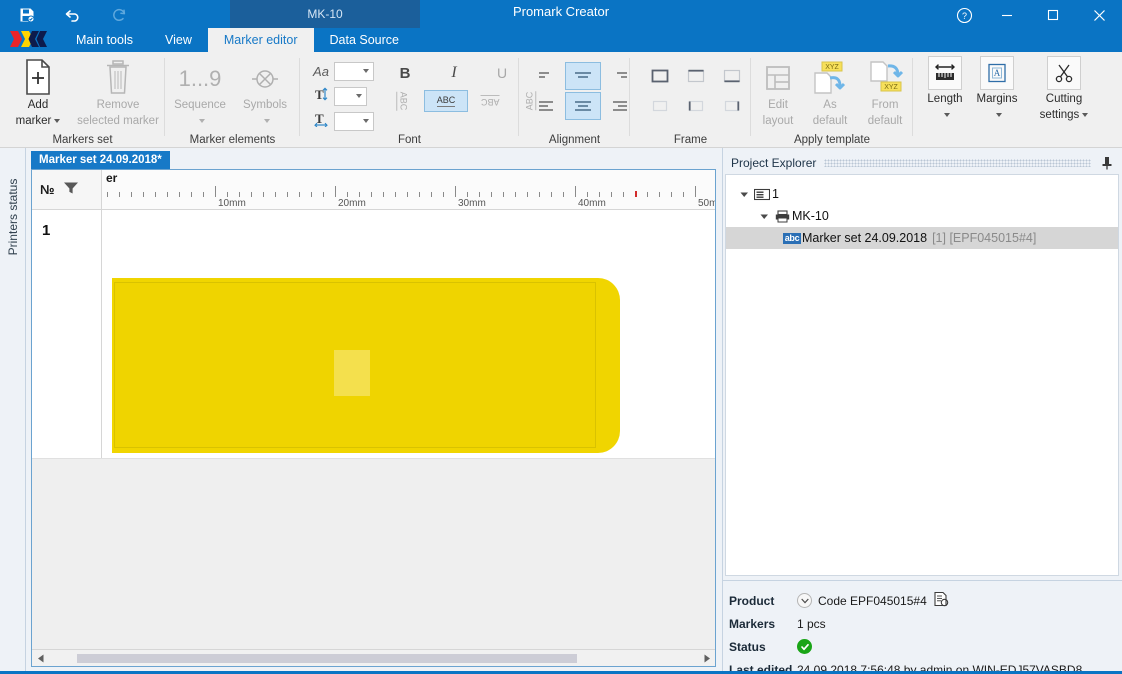 This screenshot has width=1122, height=674. I want to click on align-top-left-button, so click(547, 76).